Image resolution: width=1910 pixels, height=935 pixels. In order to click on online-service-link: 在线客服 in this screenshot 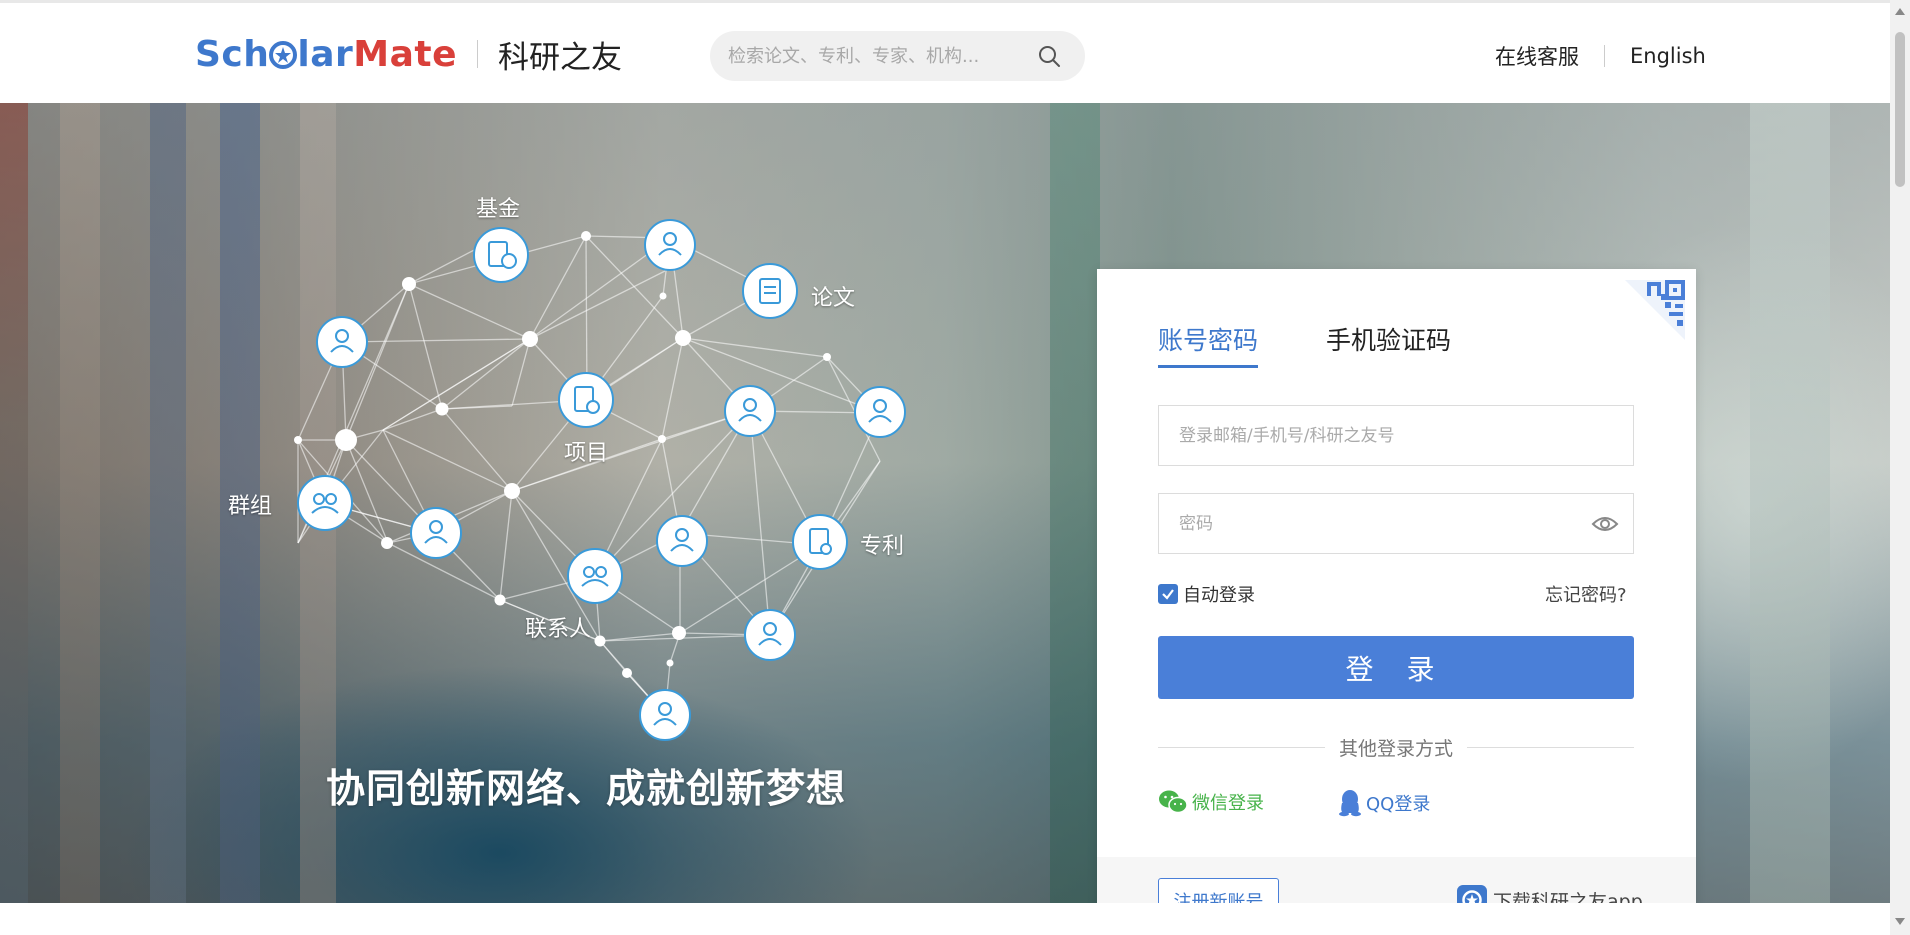, I will do `click(1537, 56)`.